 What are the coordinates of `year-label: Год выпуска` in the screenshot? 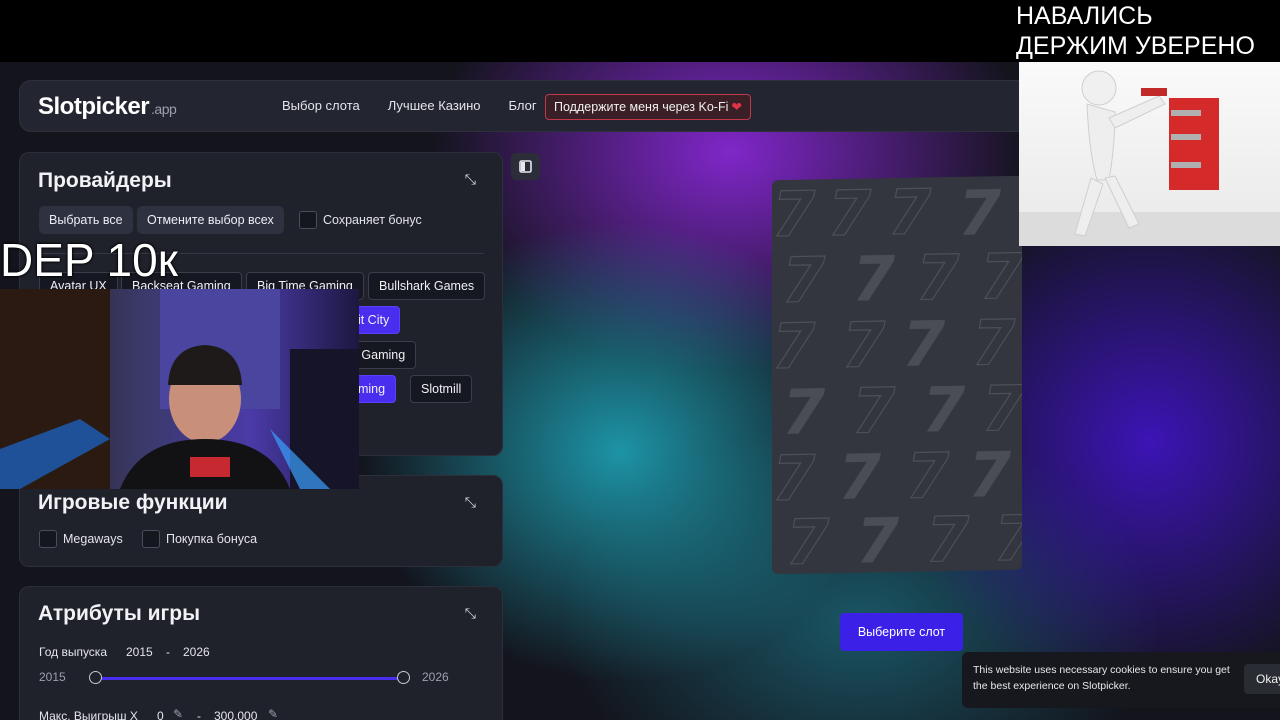 It's located at (73, 652).